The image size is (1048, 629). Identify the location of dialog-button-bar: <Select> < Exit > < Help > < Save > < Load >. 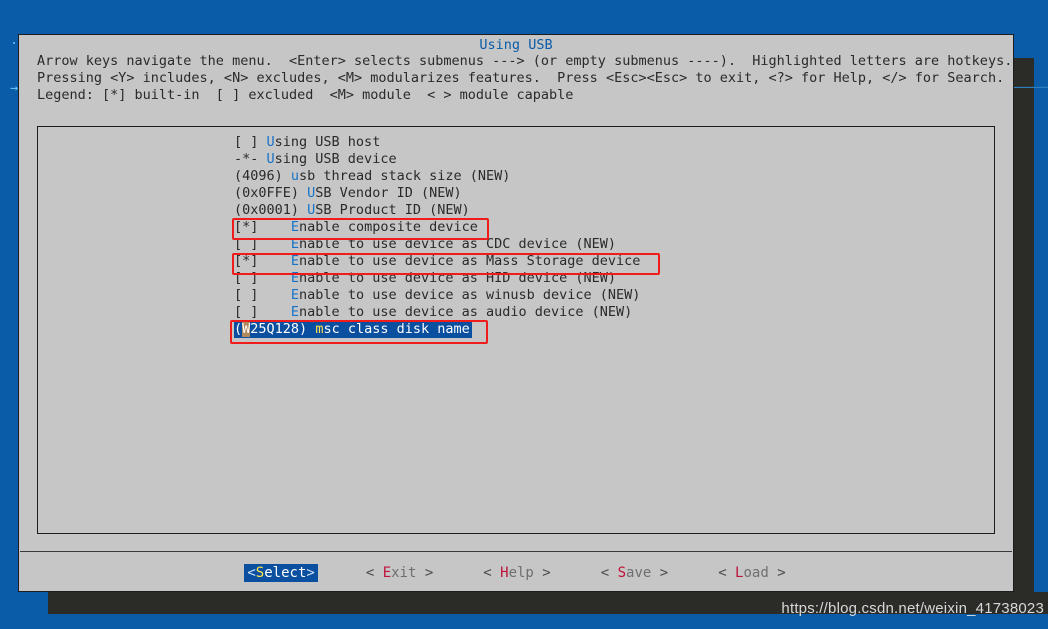
(516, 573).